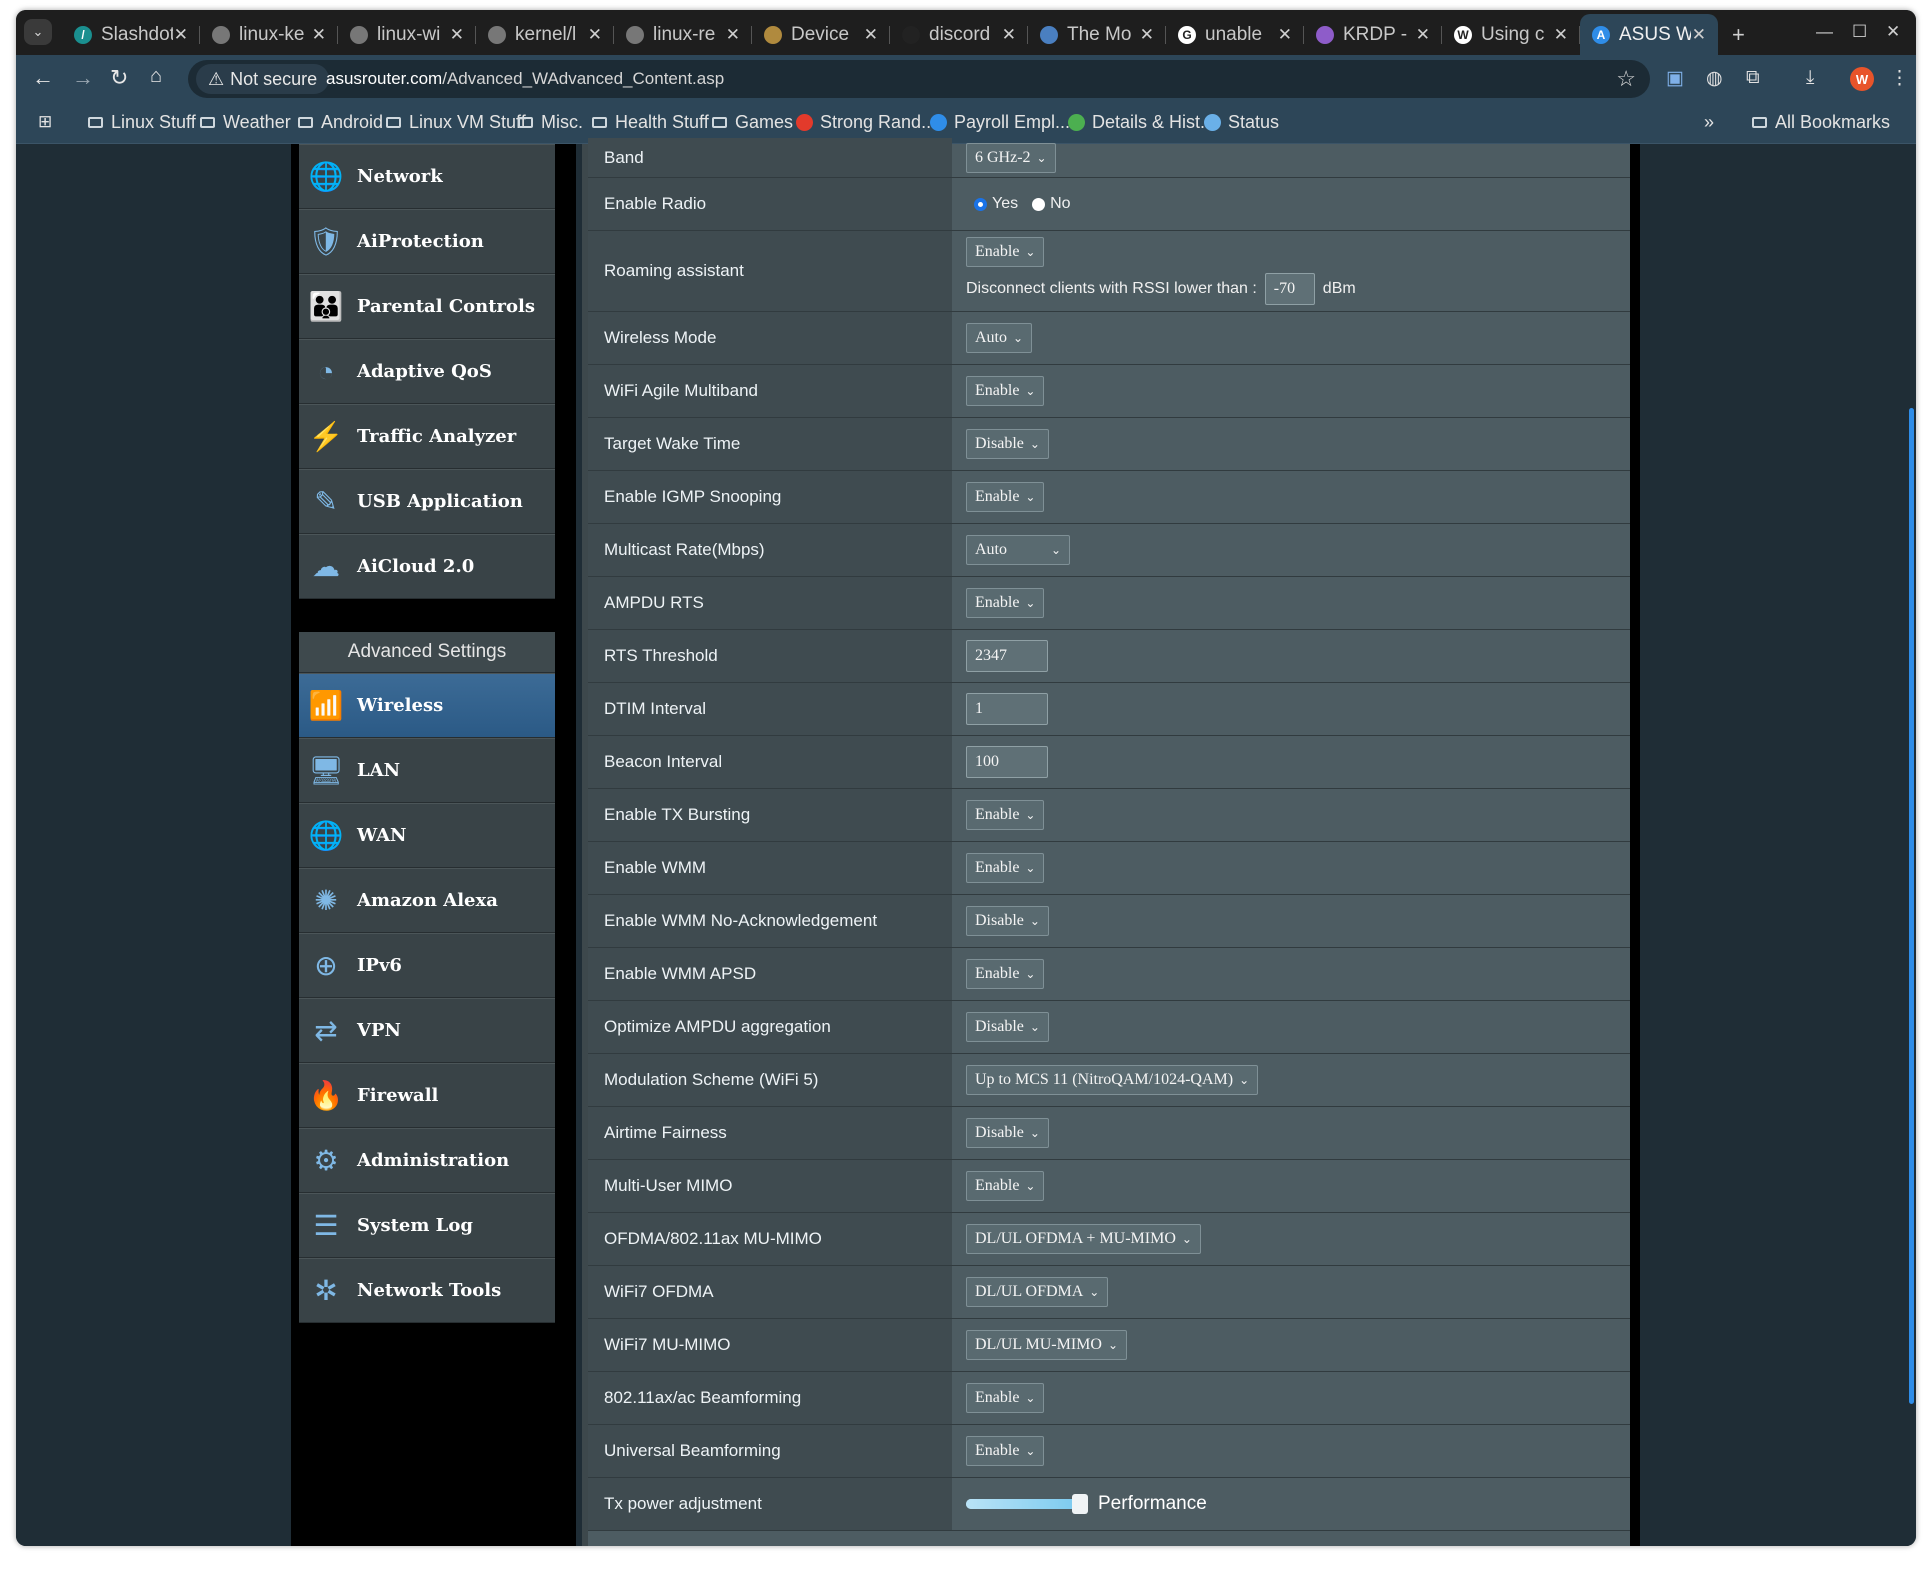  What do you see at coordinates (456, 122) in the screenshot?
I see `bookmark-item: Linux VM Stuff` at bounding box center [456, 122].